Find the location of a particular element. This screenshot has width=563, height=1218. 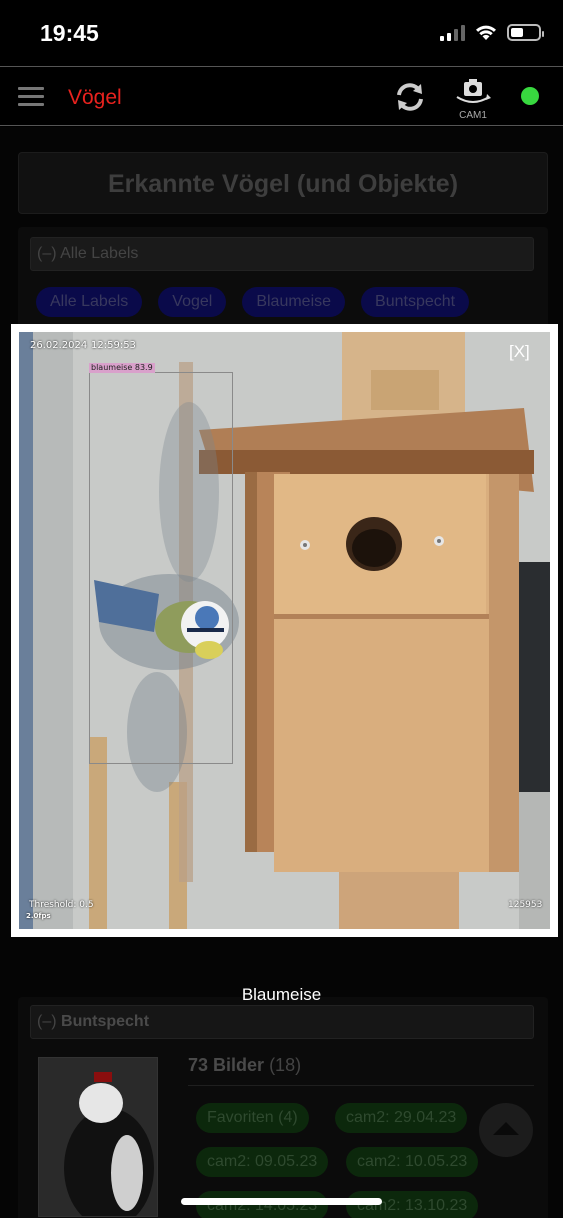

battery-icon is located at coordinates (525, 32).